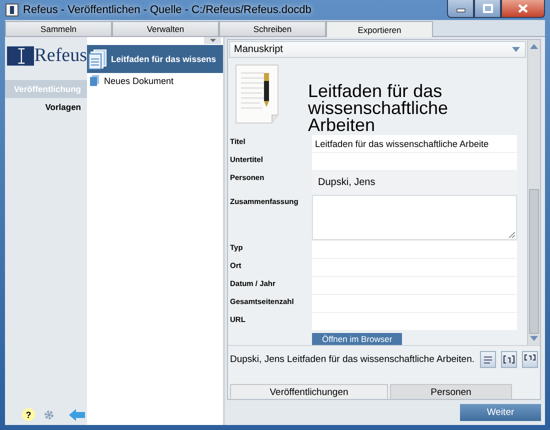  I want to click on list-dropdown-button, so click(212, 40).